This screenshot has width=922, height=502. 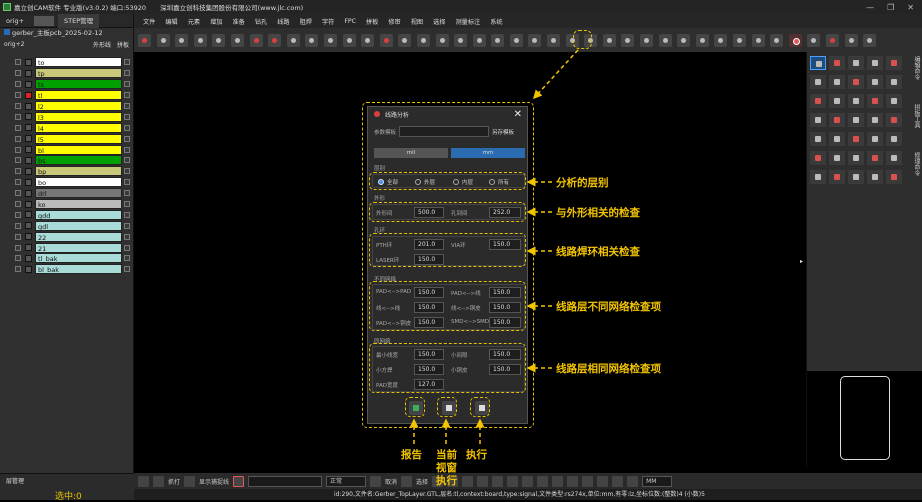 I want to click on menu-item: 元素, so click(x=194, y=21).